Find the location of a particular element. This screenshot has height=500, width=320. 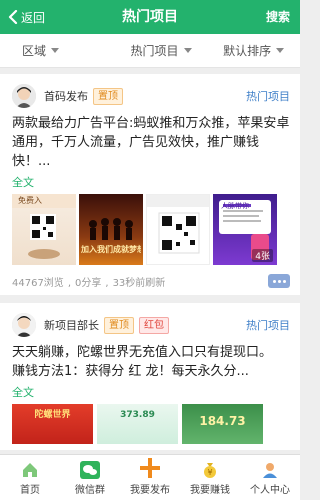

wechat-icon is located at coordinates (90, 470).